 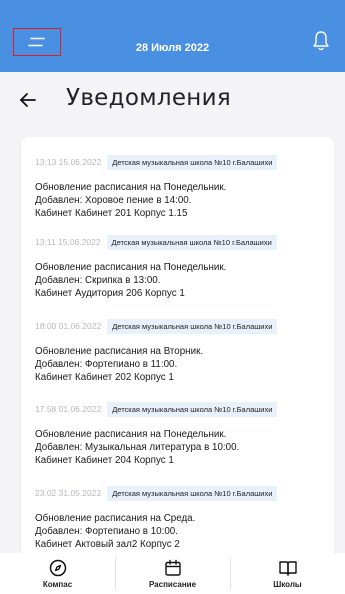 I want to click on current-date: 28 Июля 2022, so click(x=172, y=48).